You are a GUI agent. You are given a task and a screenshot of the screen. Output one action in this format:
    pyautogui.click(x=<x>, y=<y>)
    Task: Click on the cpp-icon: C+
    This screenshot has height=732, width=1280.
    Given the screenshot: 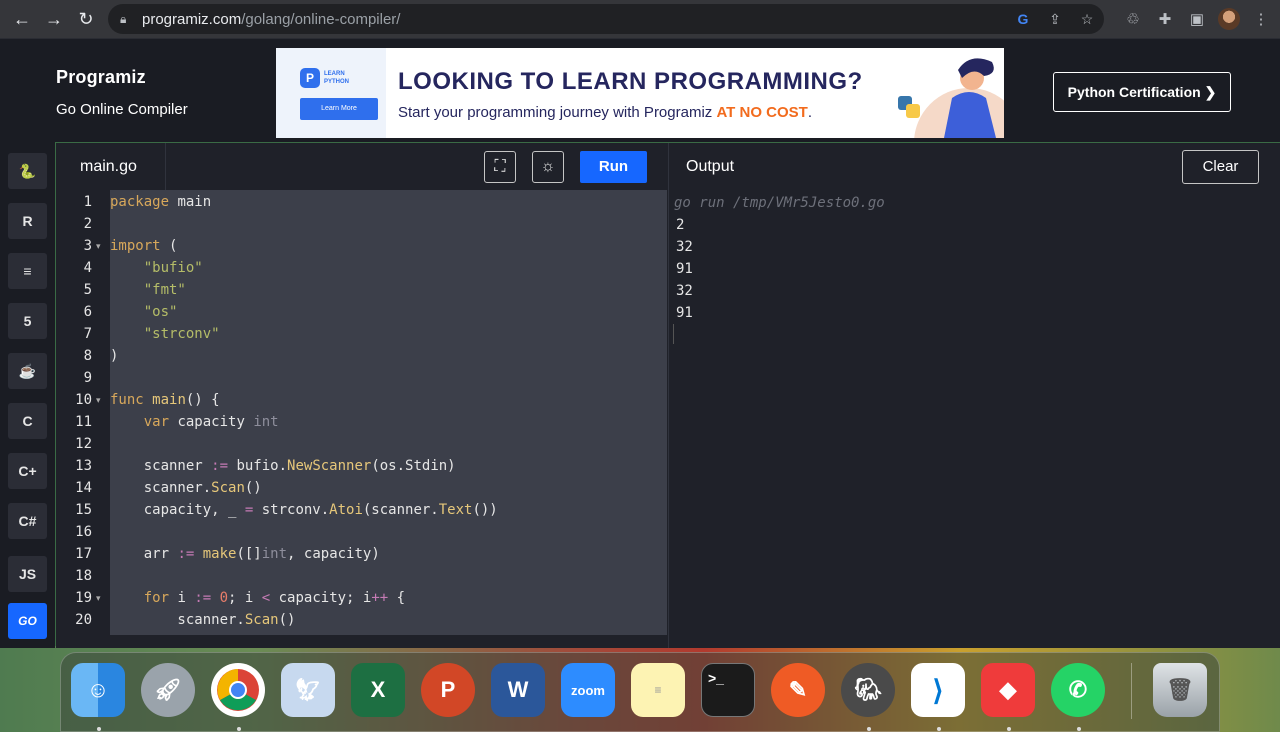 What is the action you would take?
    pyautogui.click(x=27, y=471)
    